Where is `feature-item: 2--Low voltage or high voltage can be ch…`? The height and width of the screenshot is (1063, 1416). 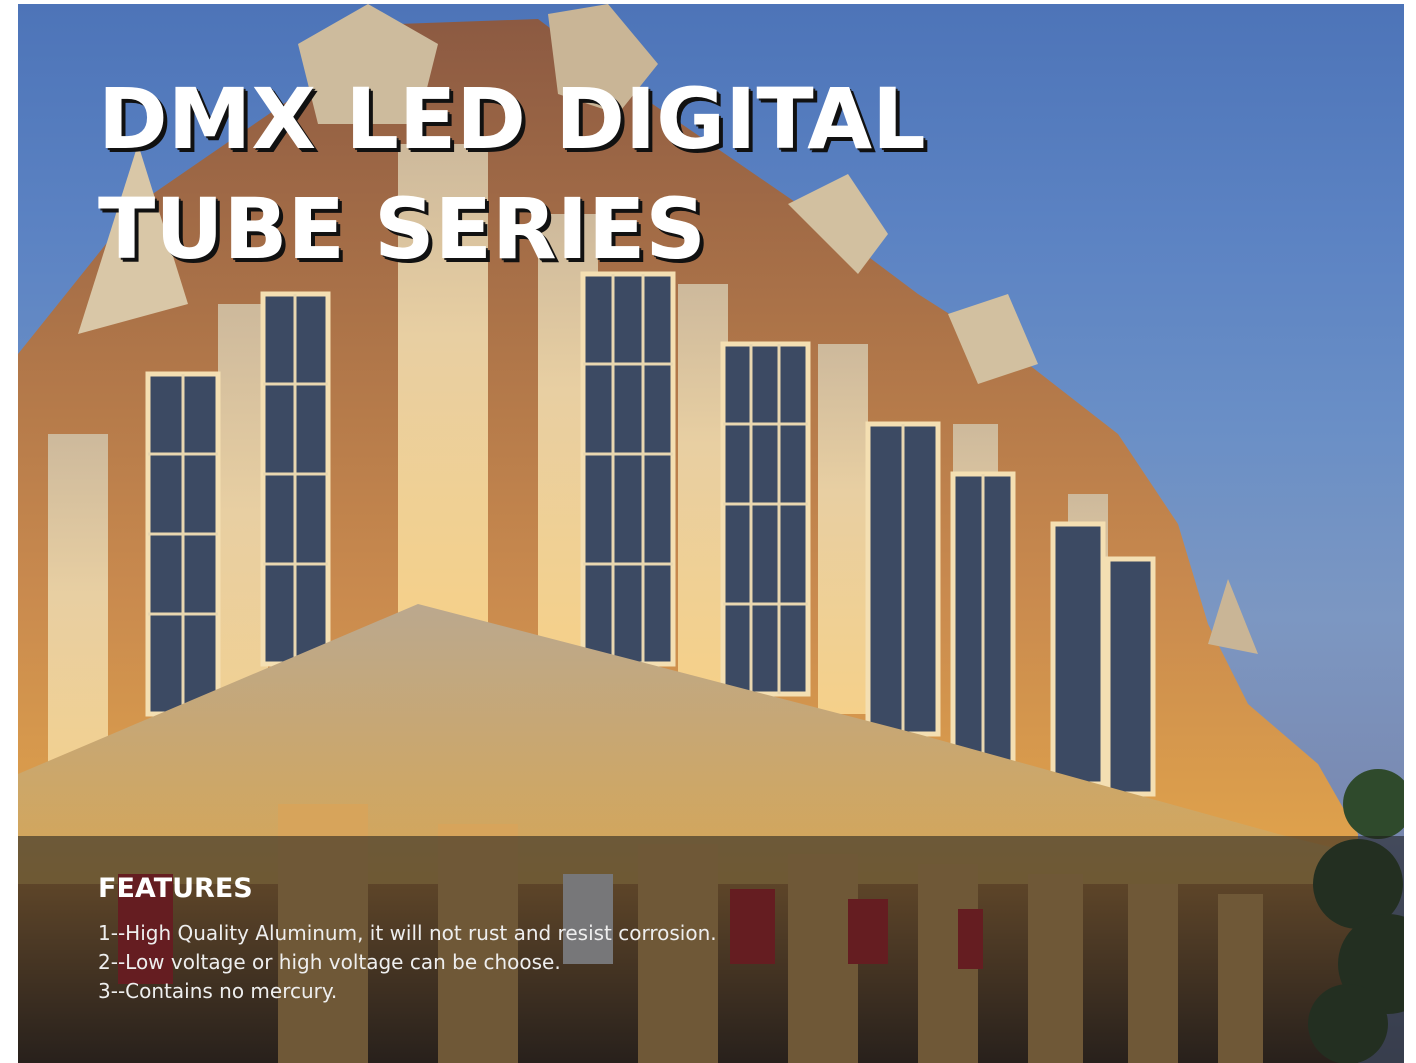 feature-item: 2--Low voltage or high voltage can be ch… is located at coordinates (329, 962).